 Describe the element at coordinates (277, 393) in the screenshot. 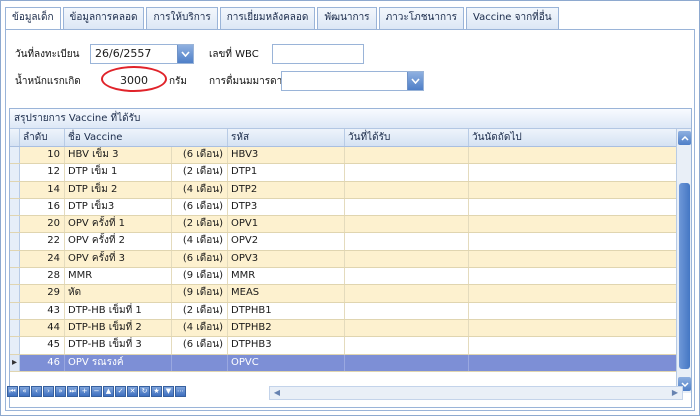

I see `scroll-left-icon: ◀` at that location.